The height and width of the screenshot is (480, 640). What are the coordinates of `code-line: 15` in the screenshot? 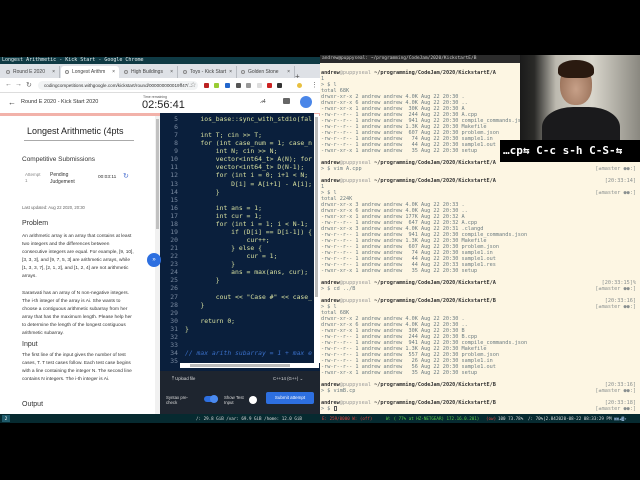 It's located at (172, 200).